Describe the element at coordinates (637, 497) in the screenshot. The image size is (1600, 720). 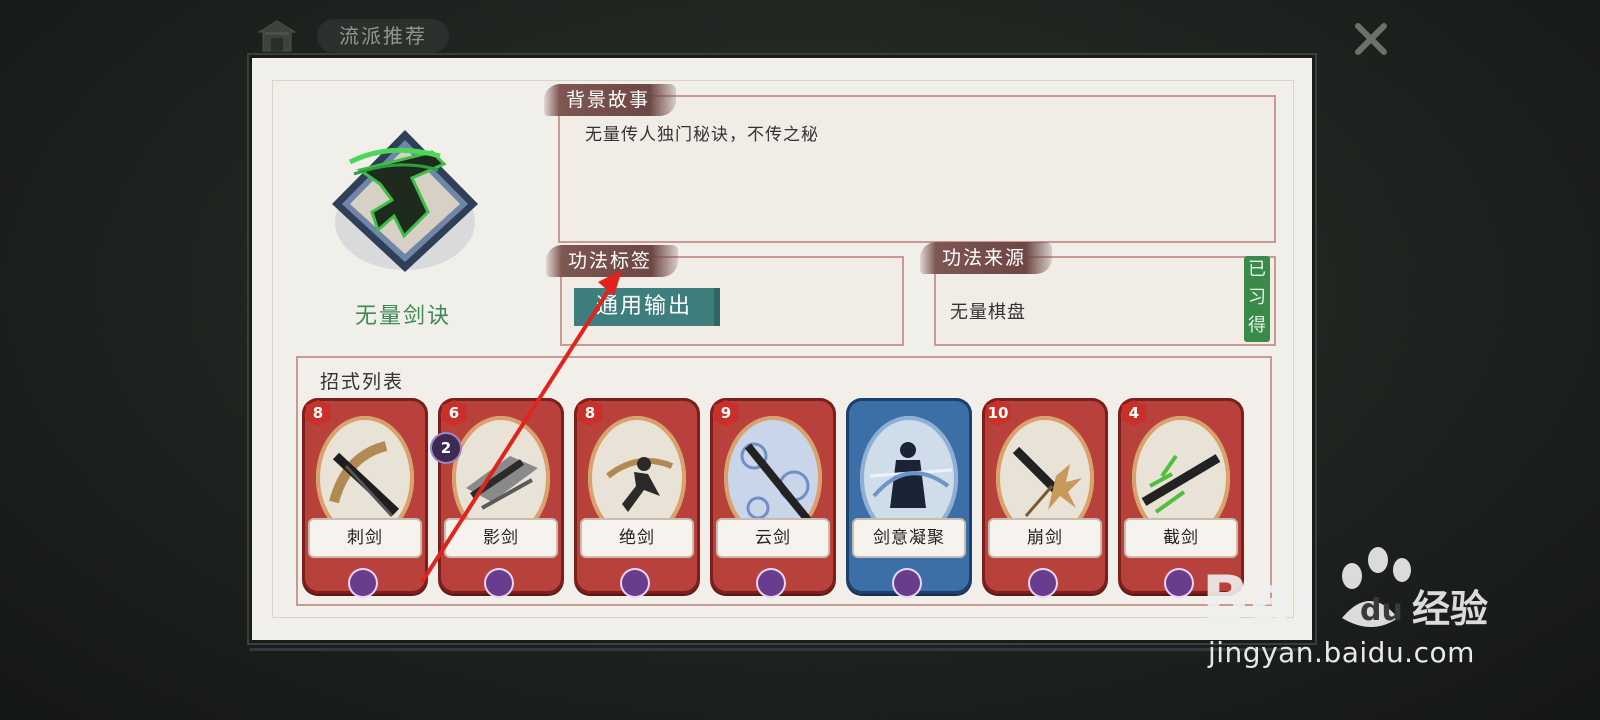
I see `move-card-3: 8 绝剑` at that location.